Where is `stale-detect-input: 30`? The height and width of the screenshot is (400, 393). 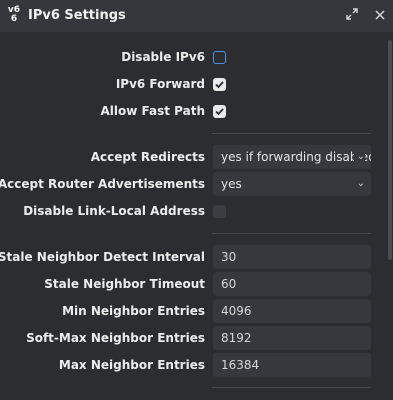 stale-detect-input: 30 is located at coordinates (292, 257).